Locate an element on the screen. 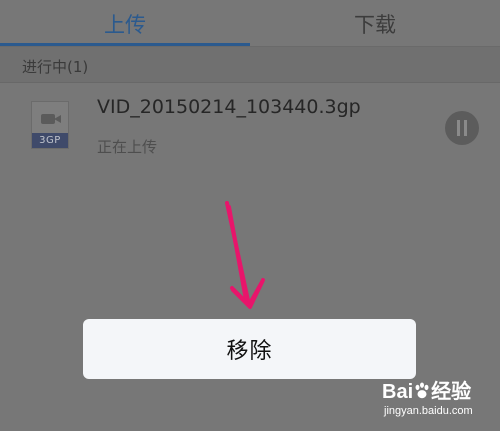 The height and width of the screenshot is (431, 500). remove-option: 移除 is located at coordinates (249, 349).